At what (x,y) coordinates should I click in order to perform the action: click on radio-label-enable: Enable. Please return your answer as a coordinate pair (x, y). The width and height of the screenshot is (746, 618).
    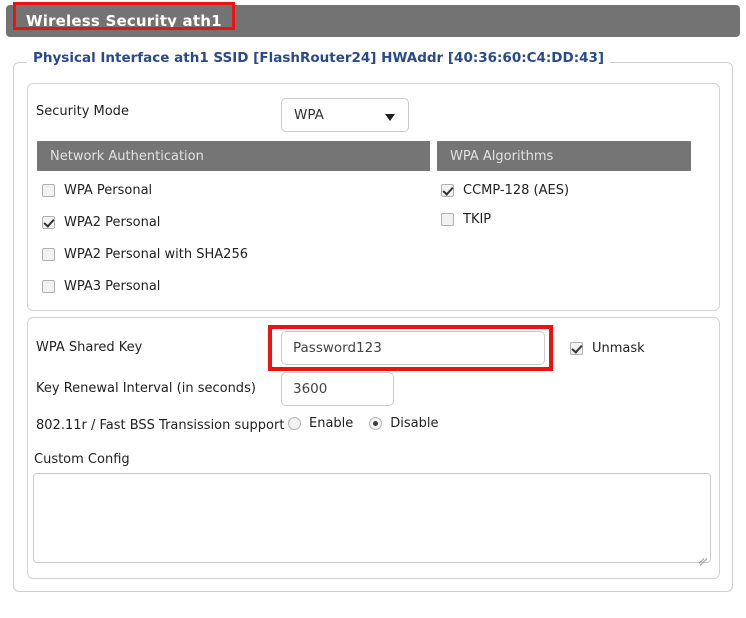
    Looking at the image, I should click on (331, 423).